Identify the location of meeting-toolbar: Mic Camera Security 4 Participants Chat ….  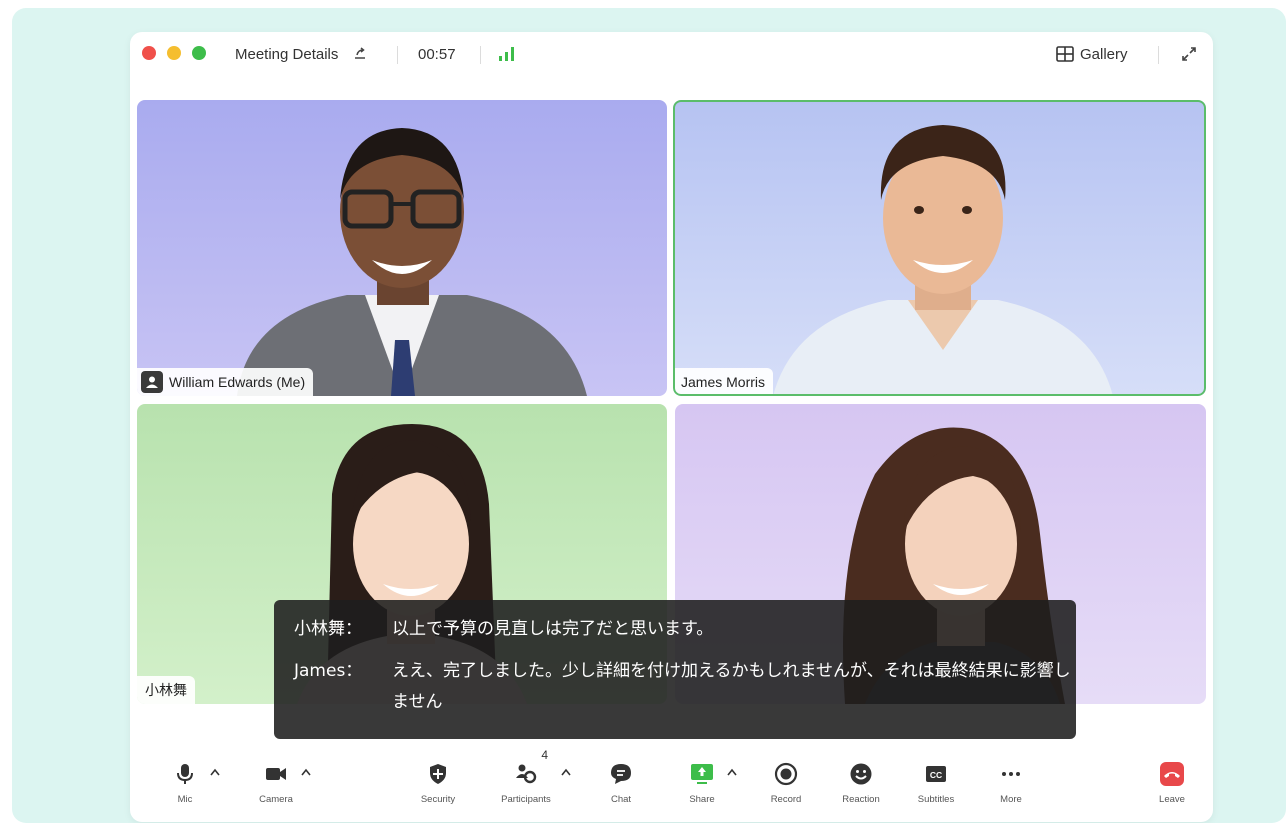
(671, 785).